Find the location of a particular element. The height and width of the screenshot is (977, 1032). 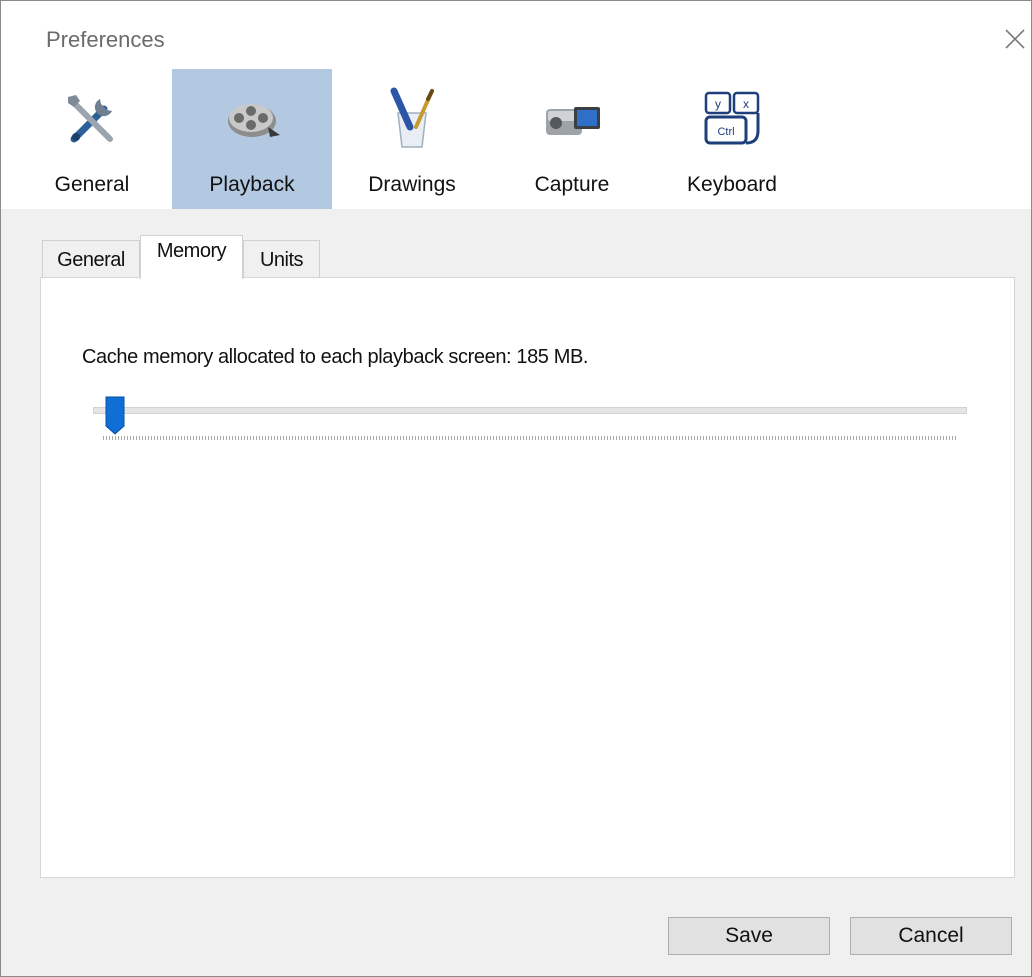

category-label: Capture is located at coordinates (572, 184).